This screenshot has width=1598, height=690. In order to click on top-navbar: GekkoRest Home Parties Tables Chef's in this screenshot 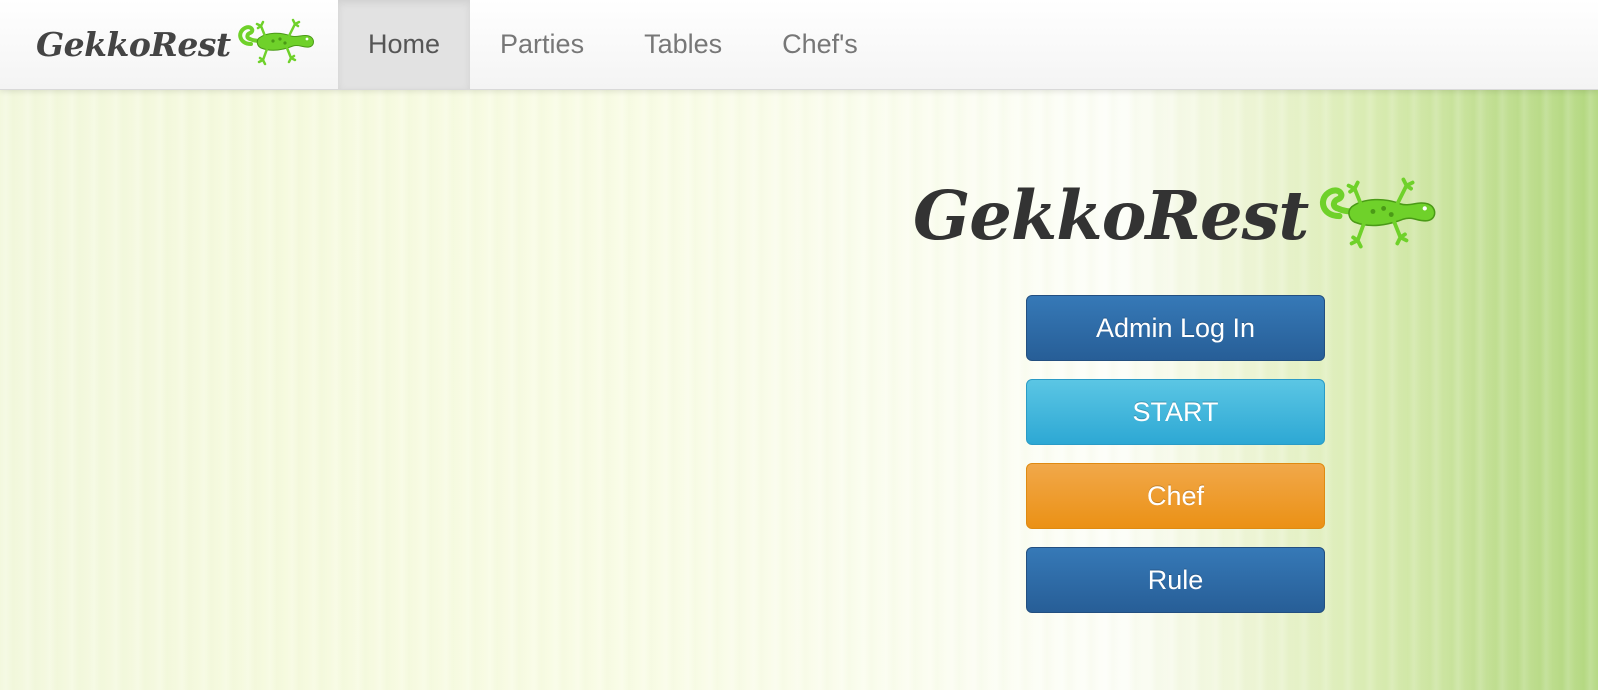, I will do `click(799, 45)`.